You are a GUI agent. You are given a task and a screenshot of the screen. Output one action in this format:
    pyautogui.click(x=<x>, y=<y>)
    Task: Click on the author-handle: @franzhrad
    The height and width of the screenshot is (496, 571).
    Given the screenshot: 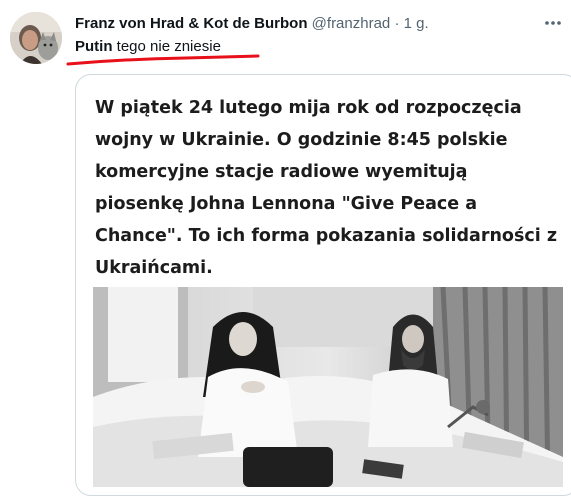 What is the action you would take?
    pyautogui.click(x=351, y=23)
    